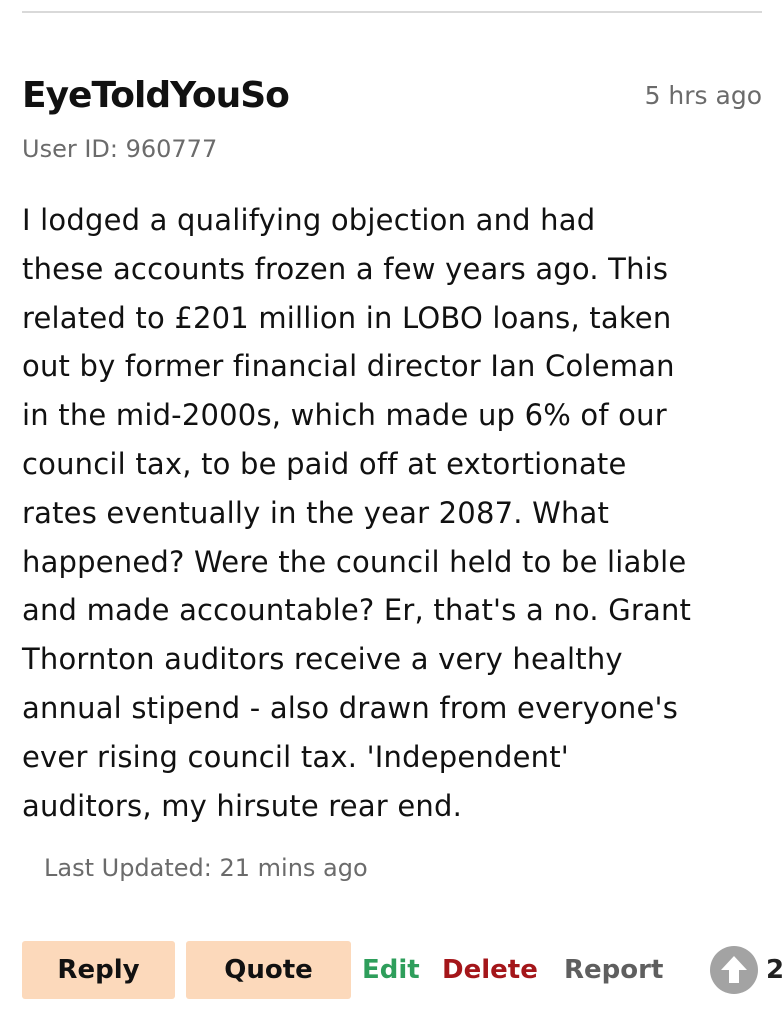  I want to click on comment-timestamp: 5 hrs ago, so click(703, 95).